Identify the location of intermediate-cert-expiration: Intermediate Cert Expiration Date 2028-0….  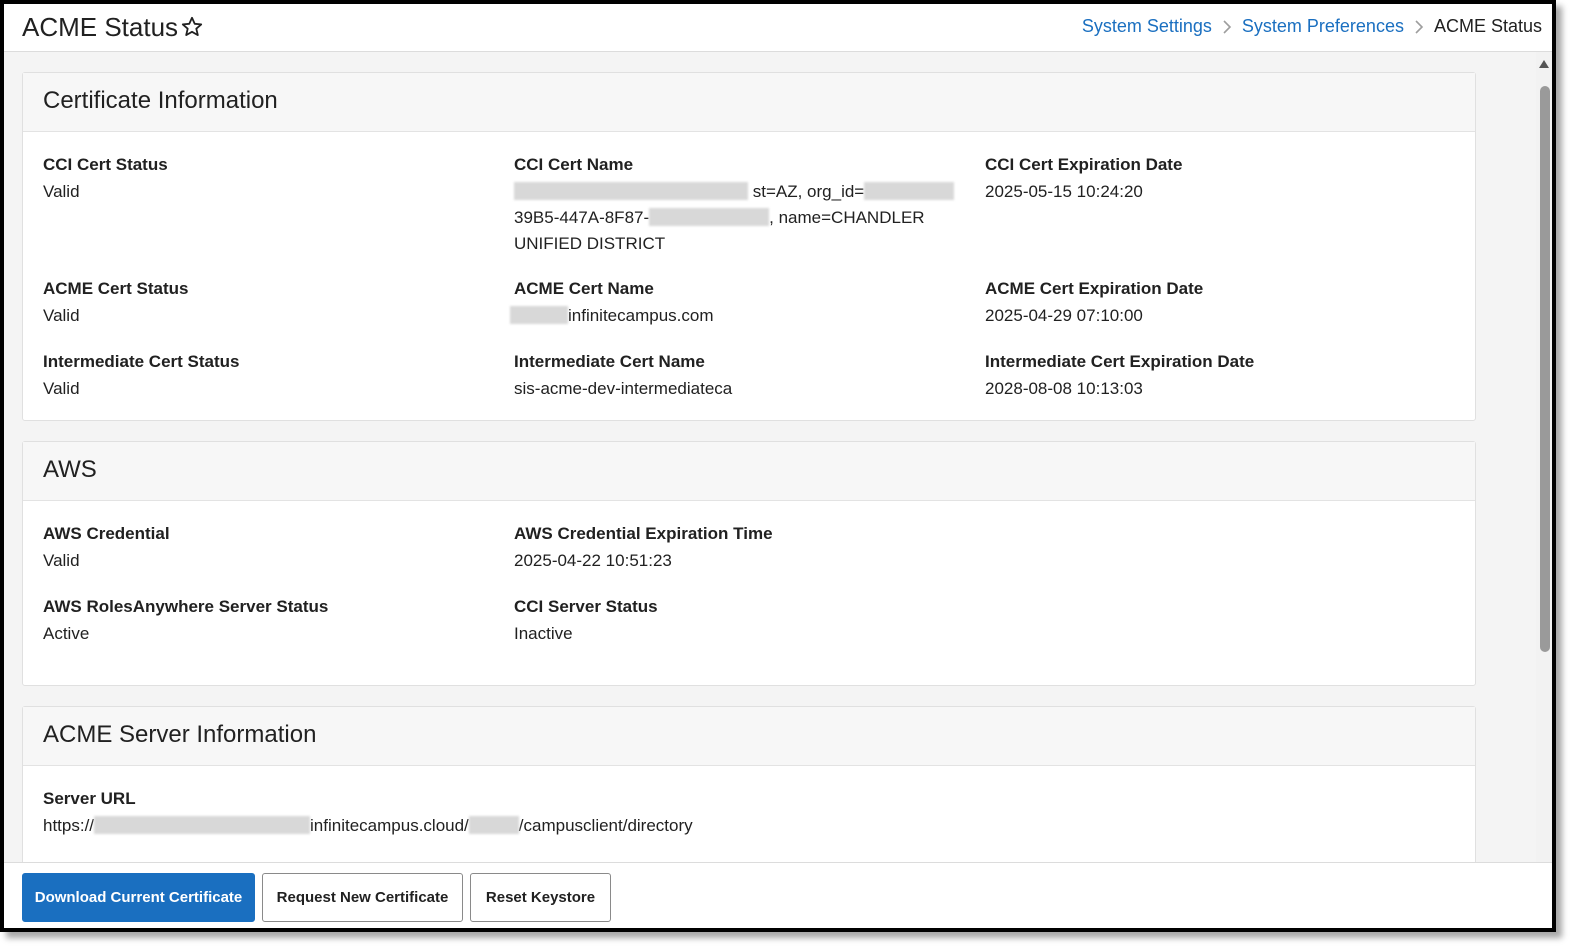
(1210, 376).